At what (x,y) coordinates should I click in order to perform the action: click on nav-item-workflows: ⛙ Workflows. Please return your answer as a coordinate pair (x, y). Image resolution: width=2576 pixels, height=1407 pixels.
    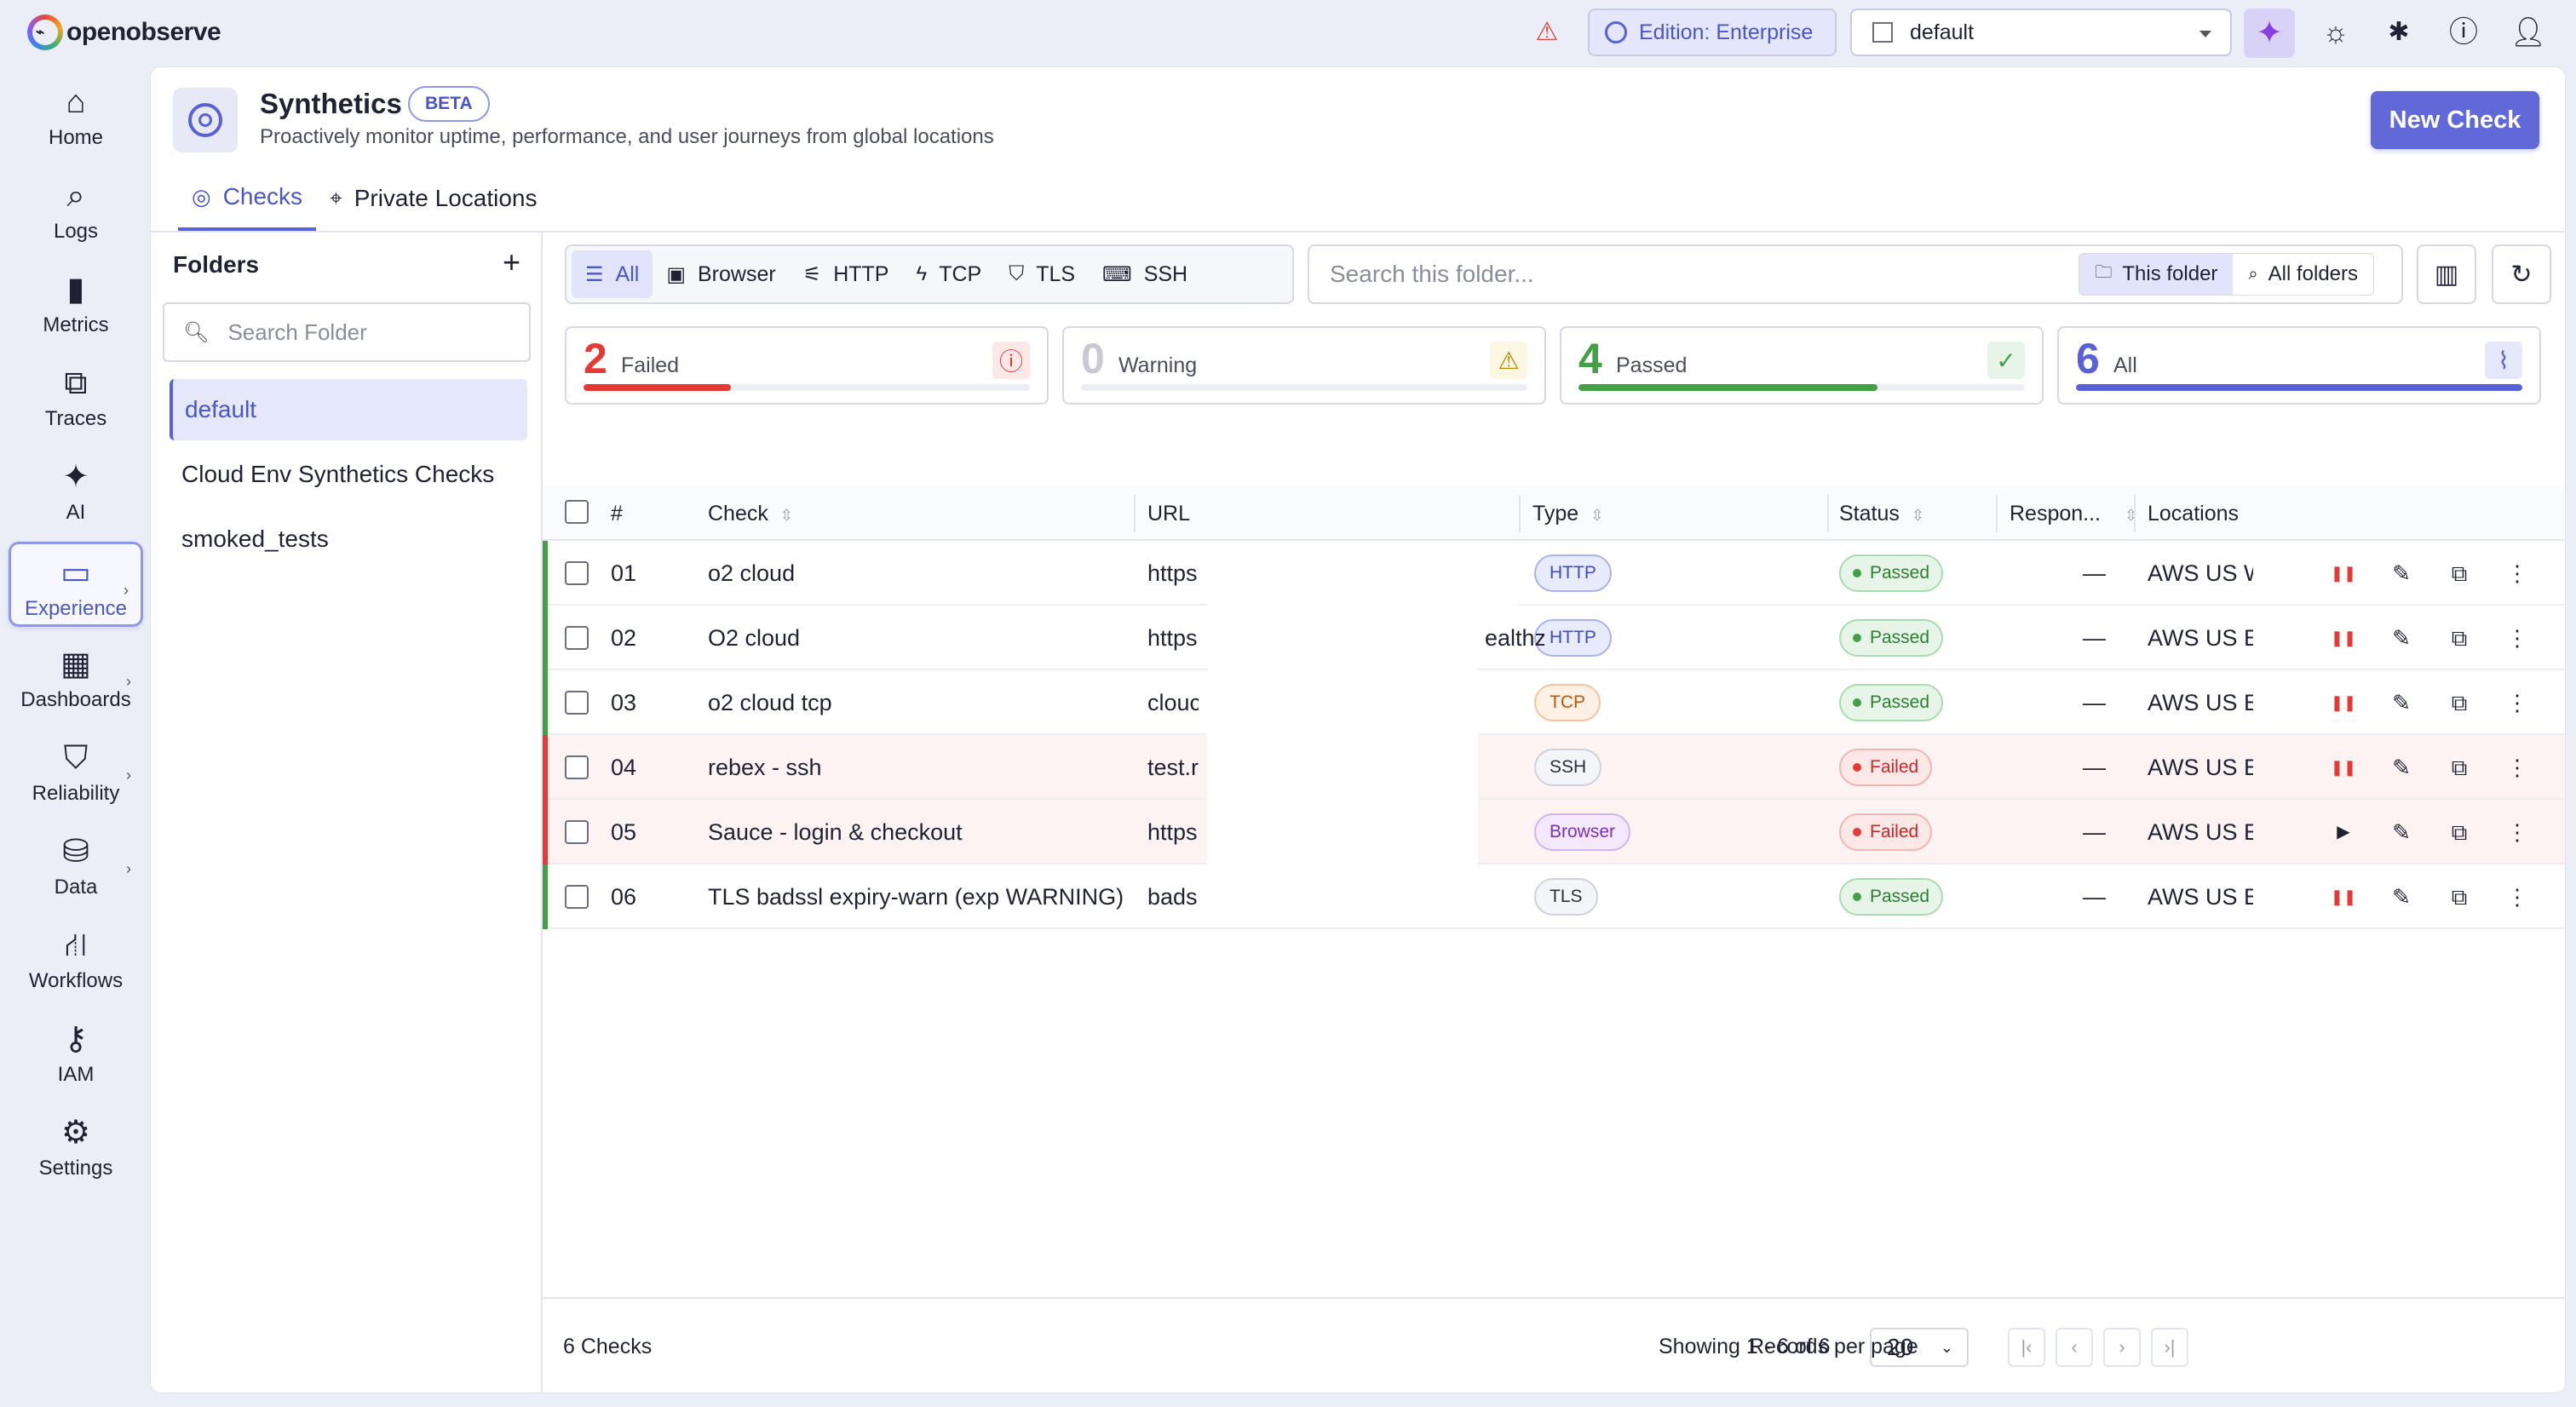
    Looking at the image, I should click on (76, 959).